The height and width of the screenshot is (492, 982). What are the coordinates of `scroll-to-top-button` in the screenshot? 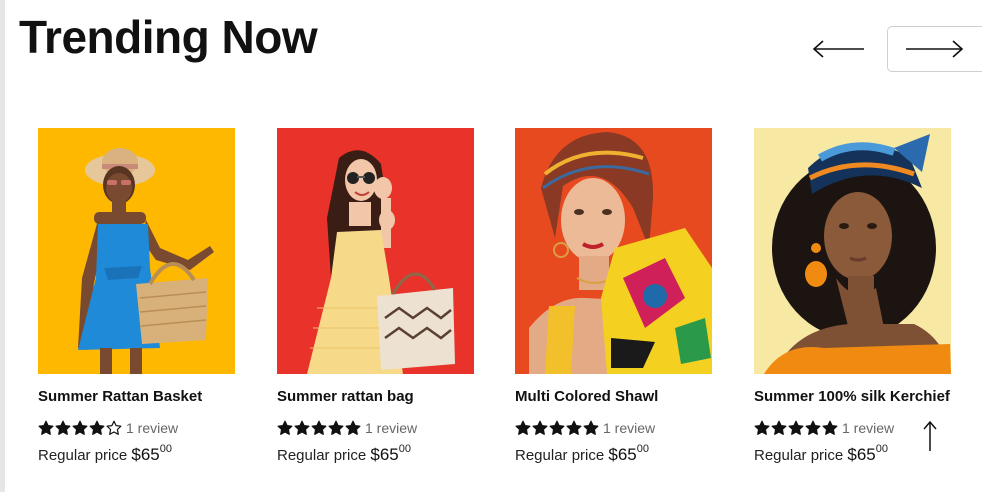 It's located at (930, 436).